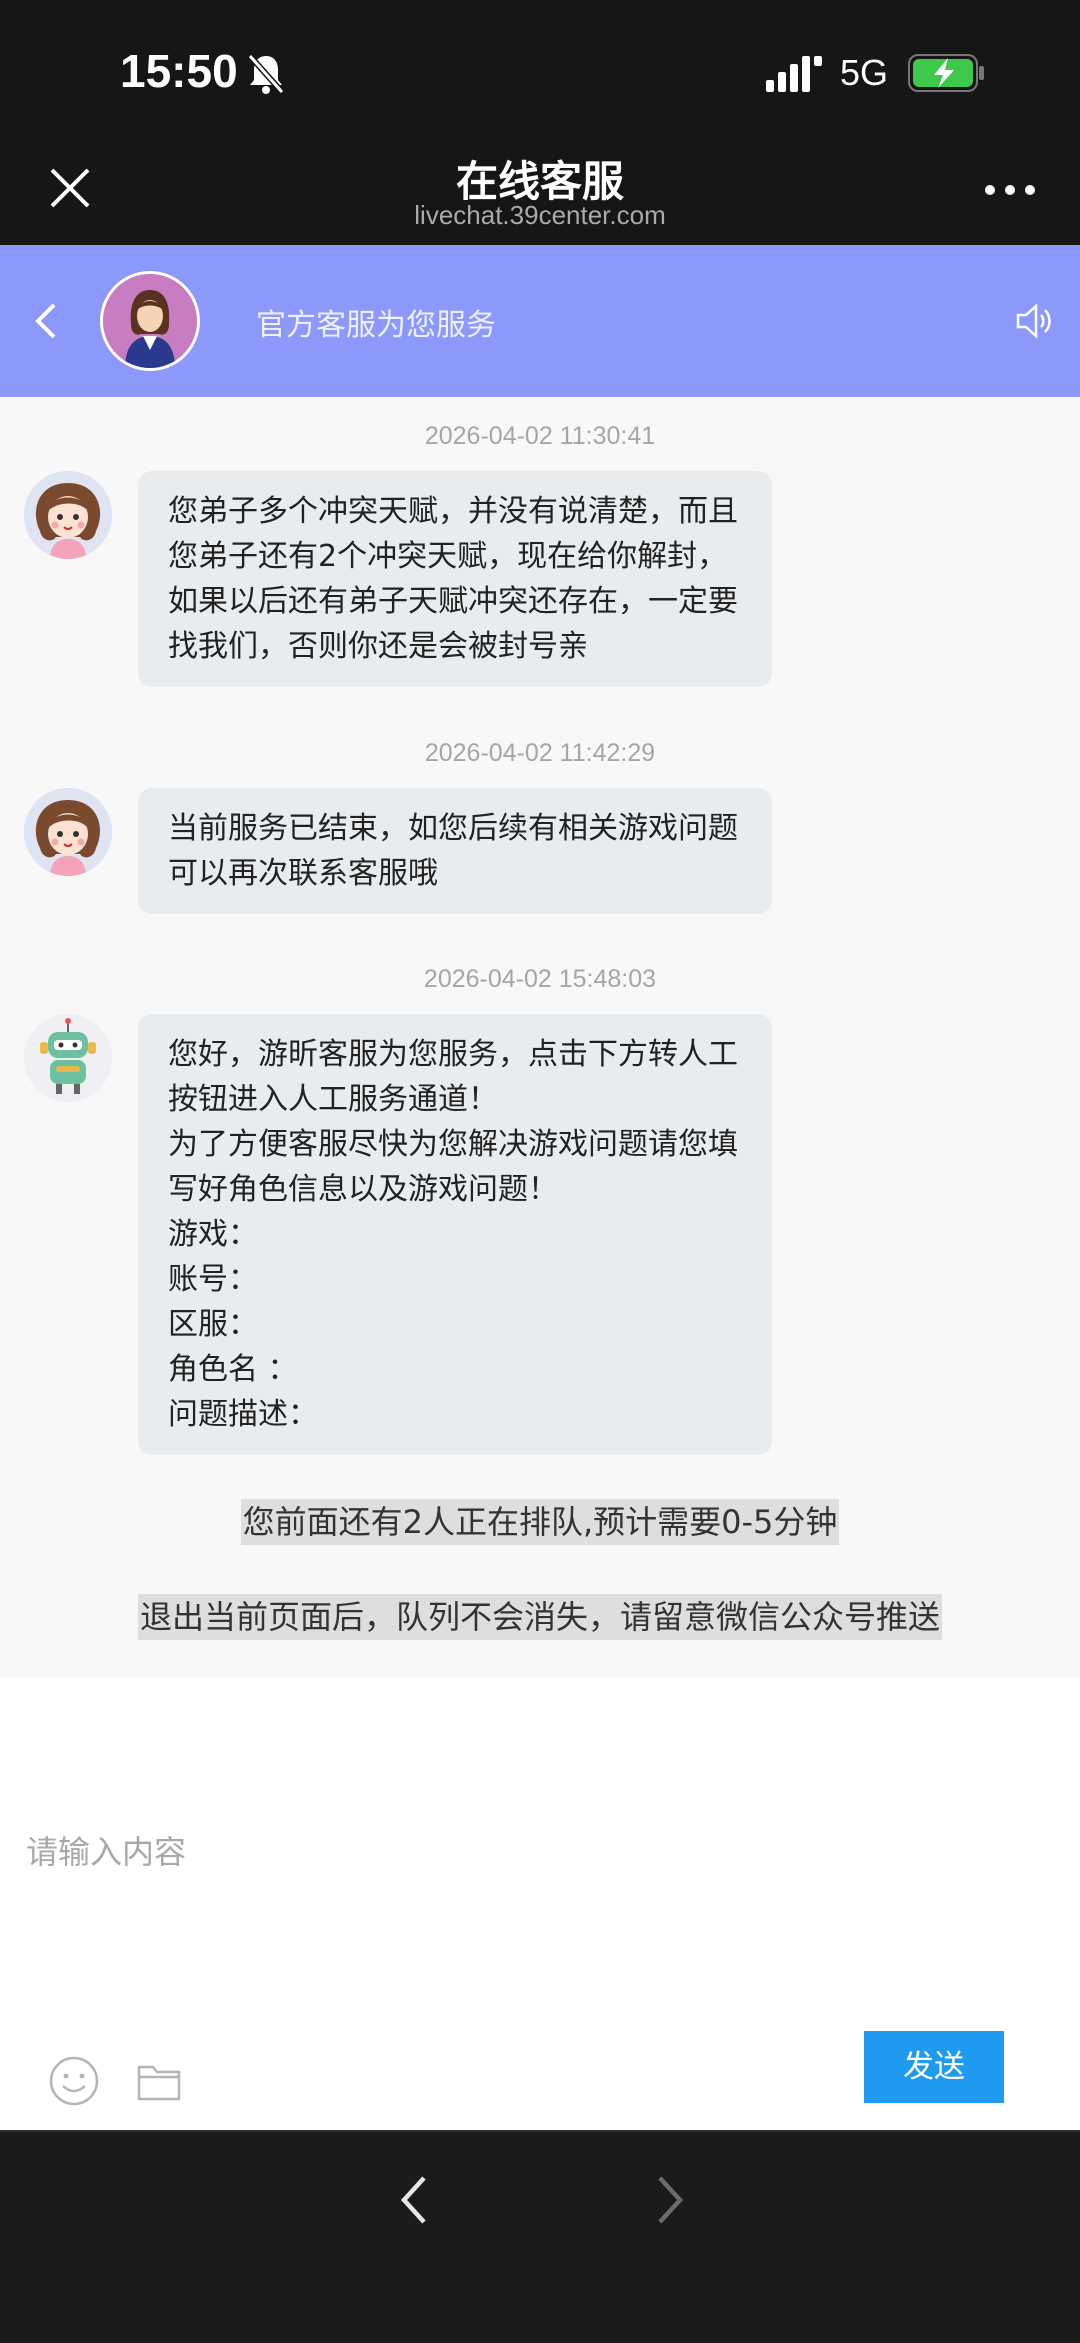 The width and height of the screenshot is (1080, 2343). What do you see at coordinates (455, 851) in the screenshot?
I see `message-bubble: 当前服务已结束，如您后续有相关游戏问题 可以再次联系客服哦` at bounding box center [455, 851].